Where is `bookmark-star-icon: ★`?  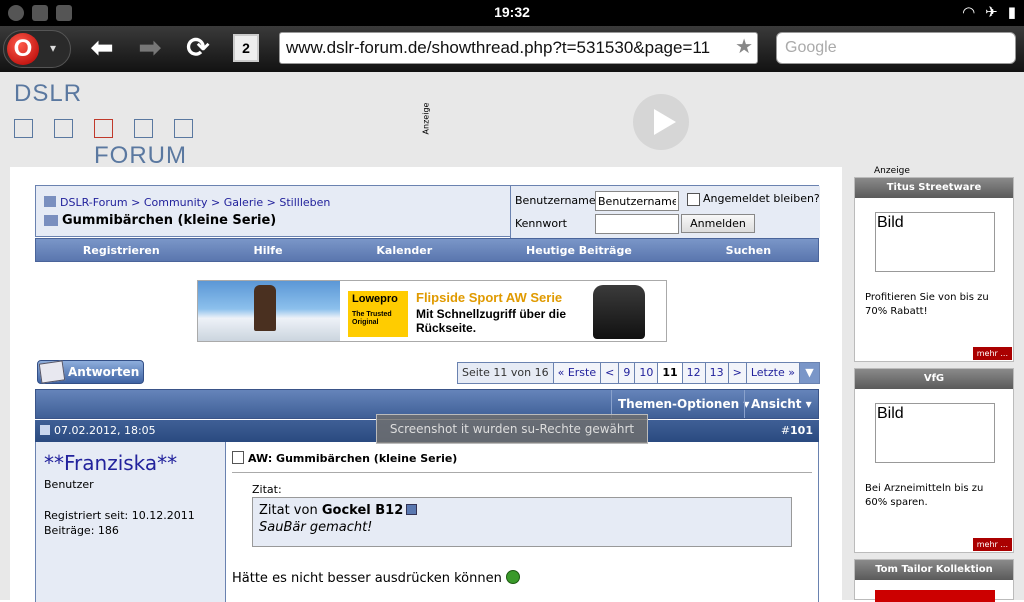 bookmark-star-icon: ★ is located at coordinates (744, 47).